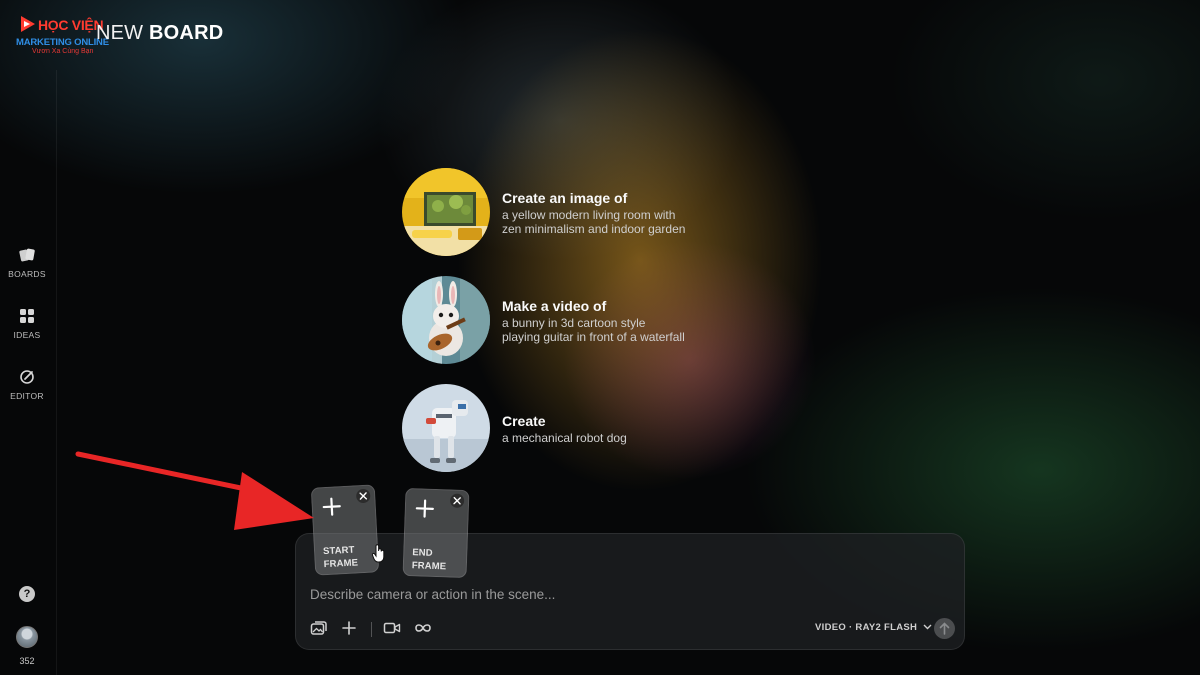 The width and height of the screenshot is (1200, 675). I want to click on sidebar-item-ideas: IDEAS, so click(27, 324).